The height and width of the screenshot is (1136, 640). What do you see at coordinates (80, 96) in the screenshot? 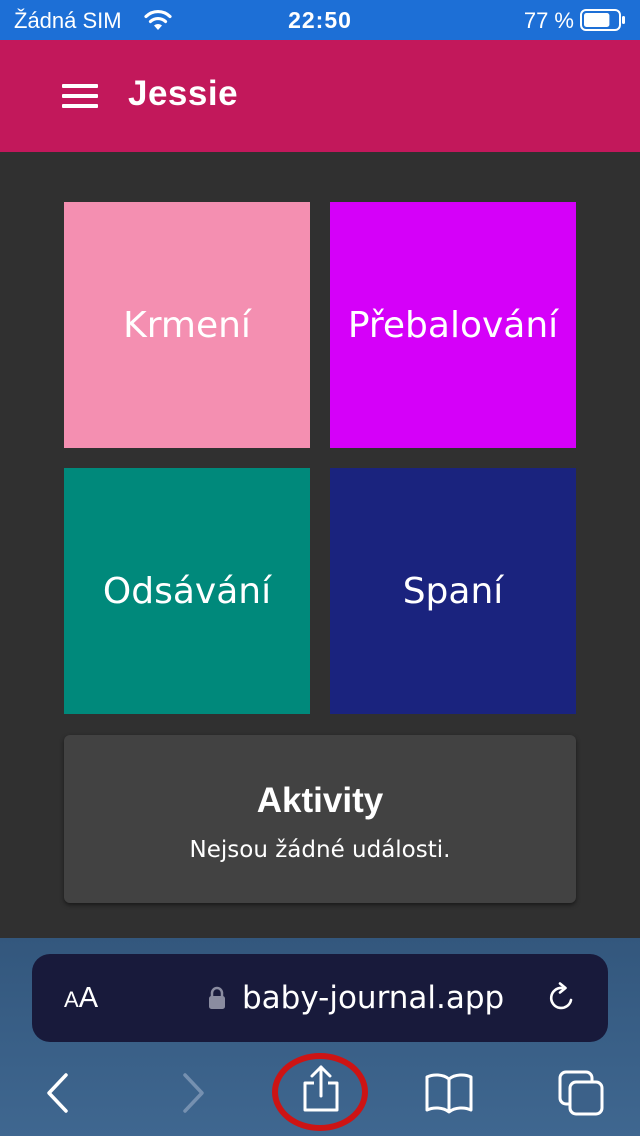
I see `hamburger-menu-icon` at bounding box center [80, 96].